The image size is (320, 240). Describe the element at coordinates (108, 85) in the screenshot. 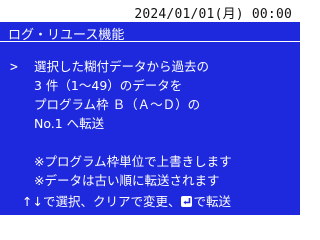

I see `message-line-2: 3 件（1～49）のデータを` at that location.